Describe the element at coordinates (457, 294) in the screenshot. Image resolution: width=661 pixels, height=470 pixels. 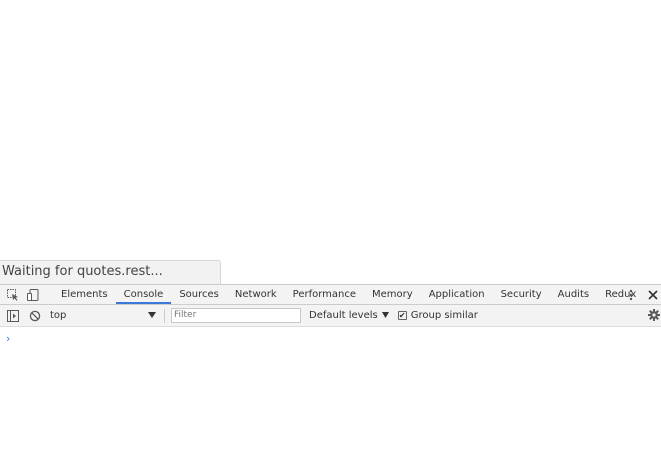
I see `tab-application: Application` at that location.